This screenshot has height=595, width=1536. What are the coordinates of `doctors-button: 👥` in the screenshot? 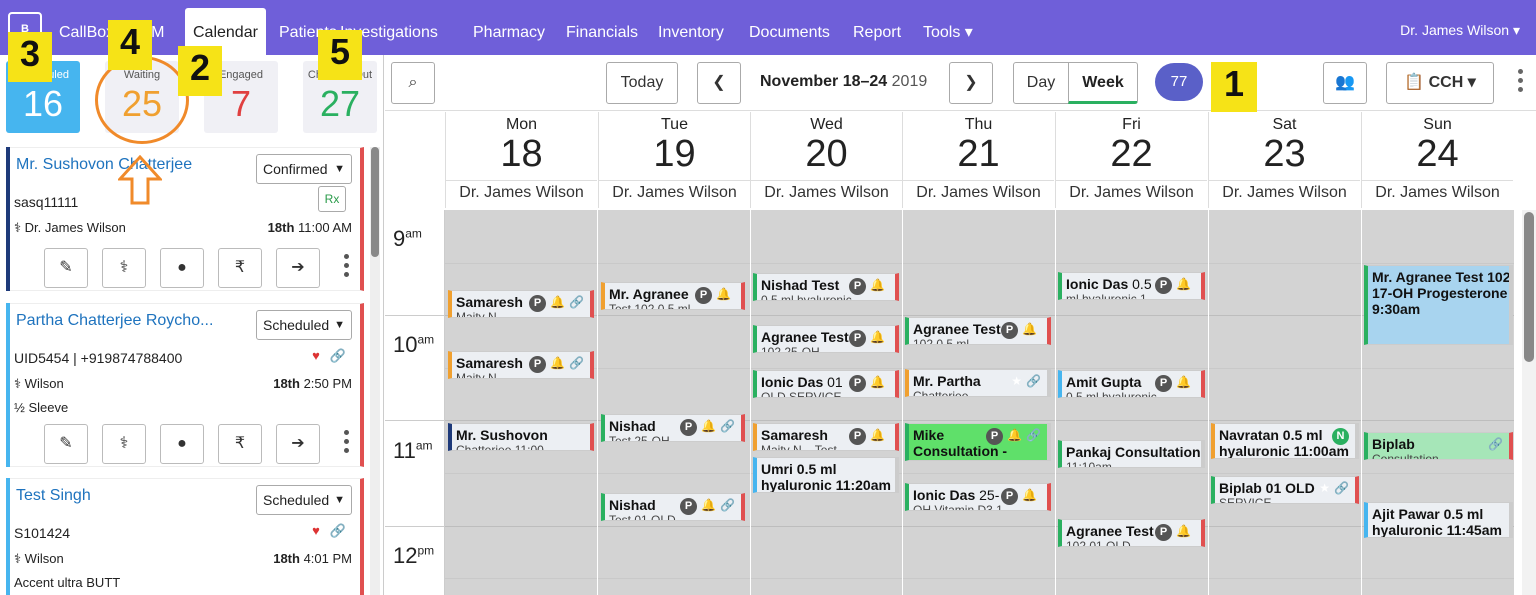 It's located at (1345, 83).